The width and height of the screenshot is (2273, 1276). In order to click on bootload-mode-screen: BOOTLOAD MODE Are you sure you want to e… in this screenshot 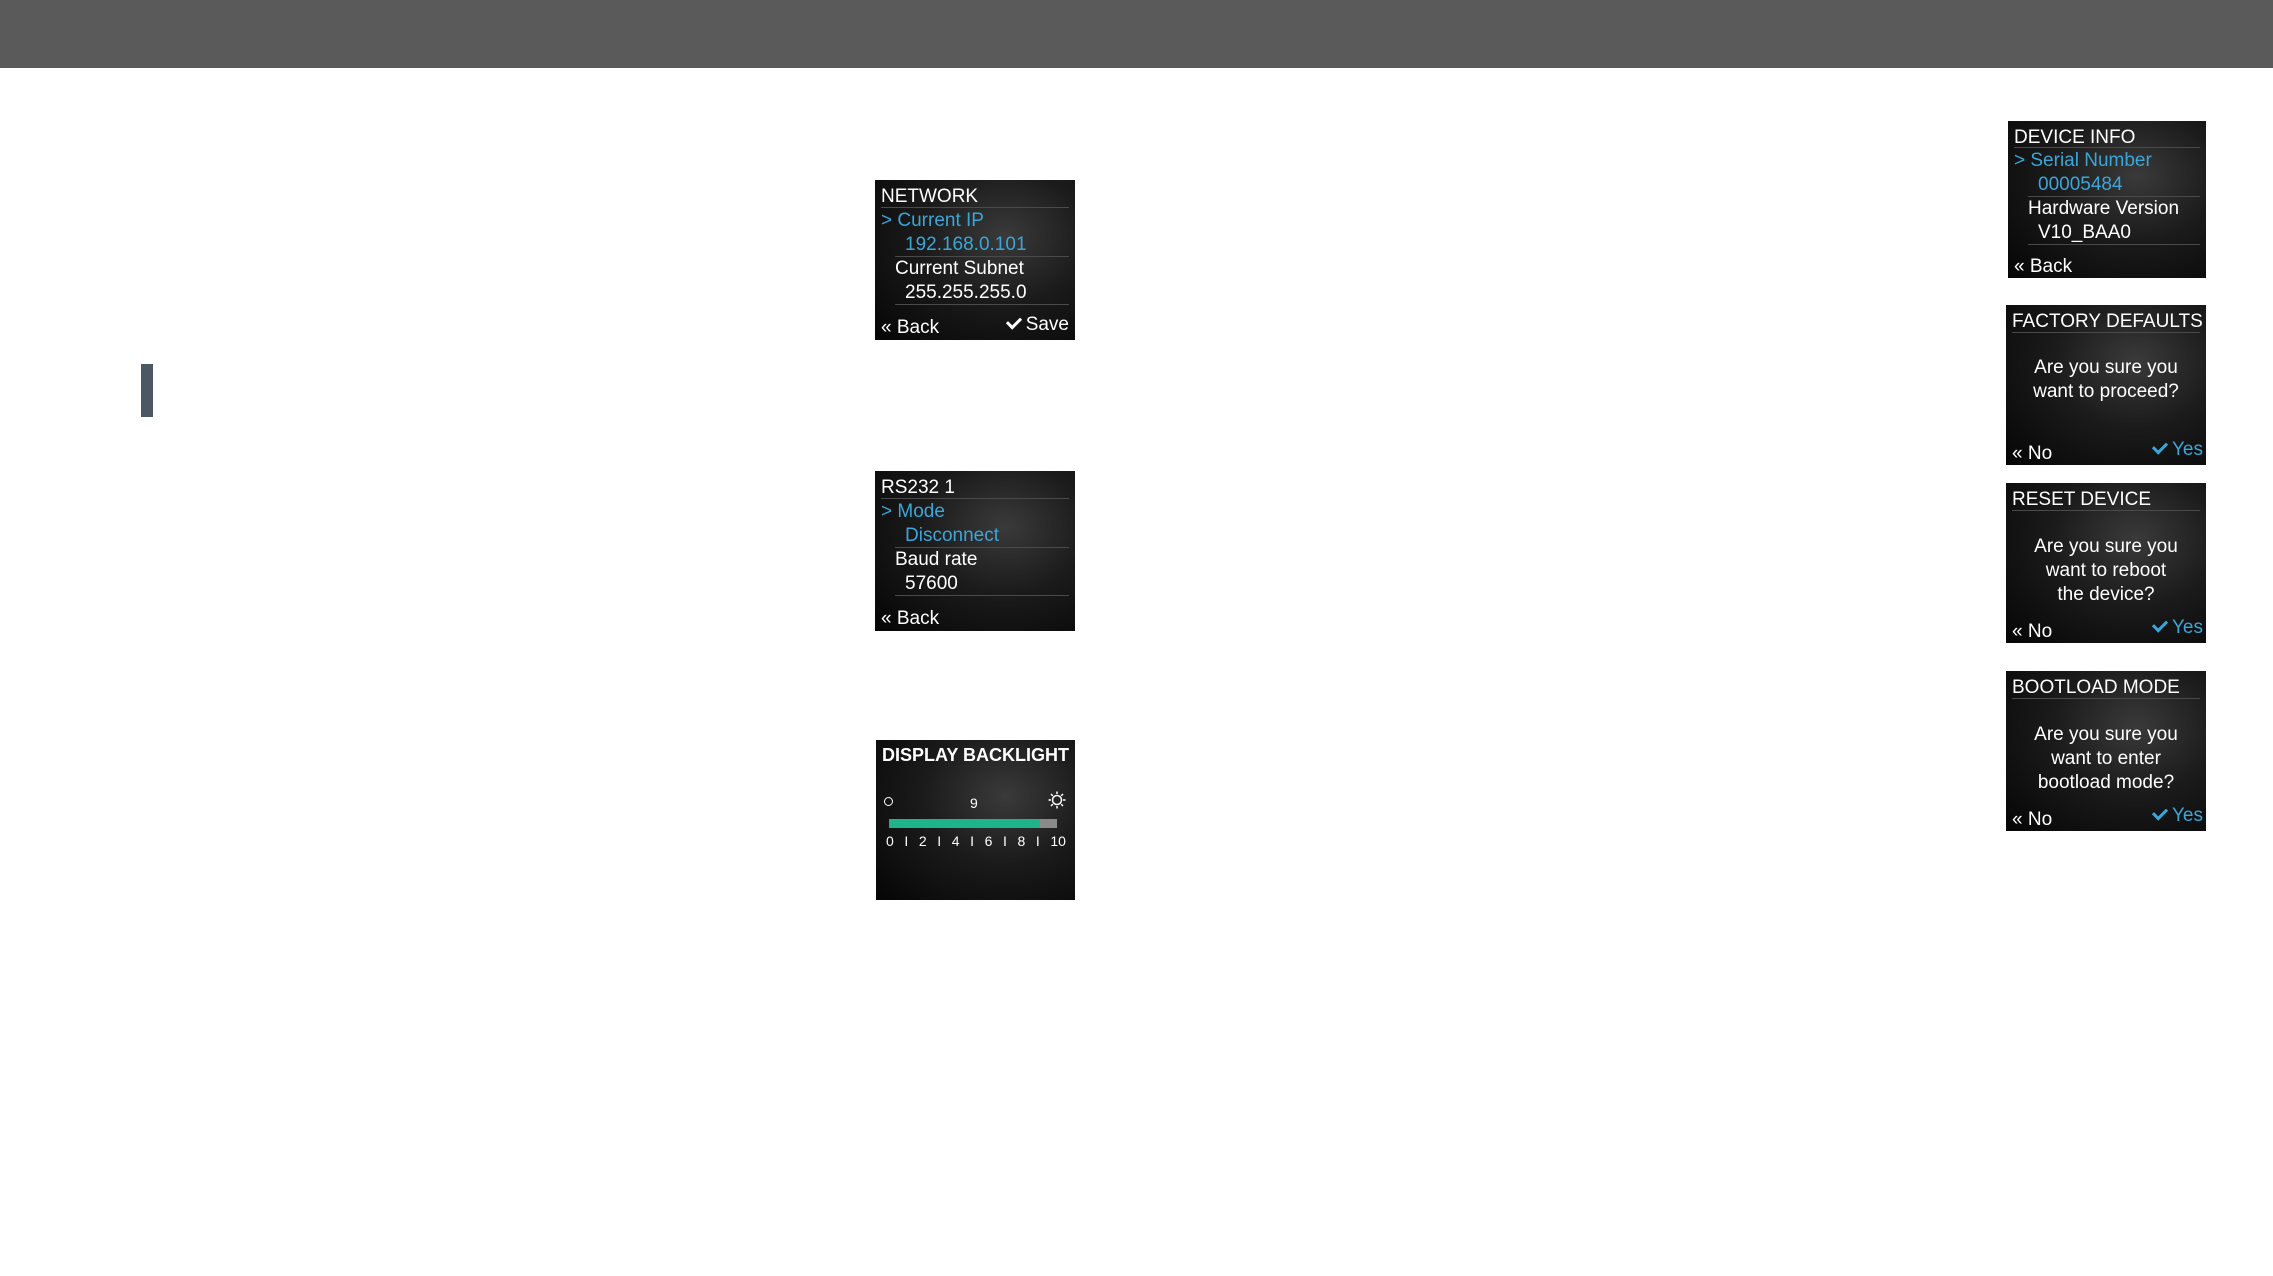, I will do `click(2106, 751)`.